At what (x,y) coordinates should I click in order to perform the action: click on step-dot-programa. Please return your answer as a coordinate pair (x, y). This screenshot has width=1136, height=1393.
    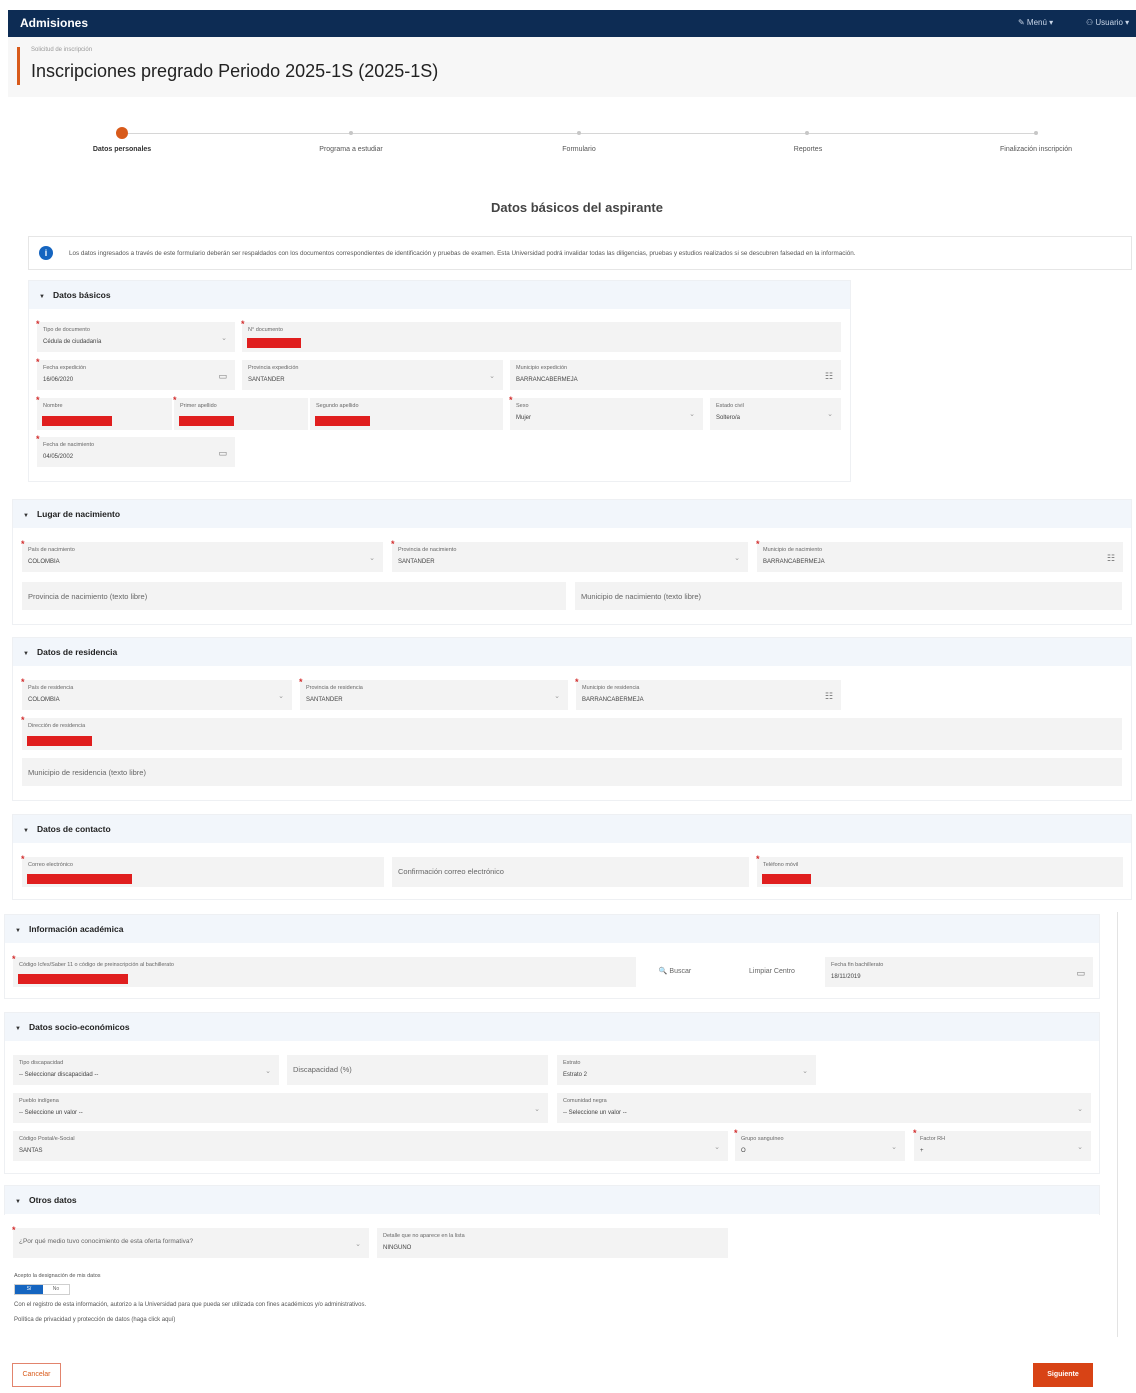
    Looking at the image, I should click on (351, 133).